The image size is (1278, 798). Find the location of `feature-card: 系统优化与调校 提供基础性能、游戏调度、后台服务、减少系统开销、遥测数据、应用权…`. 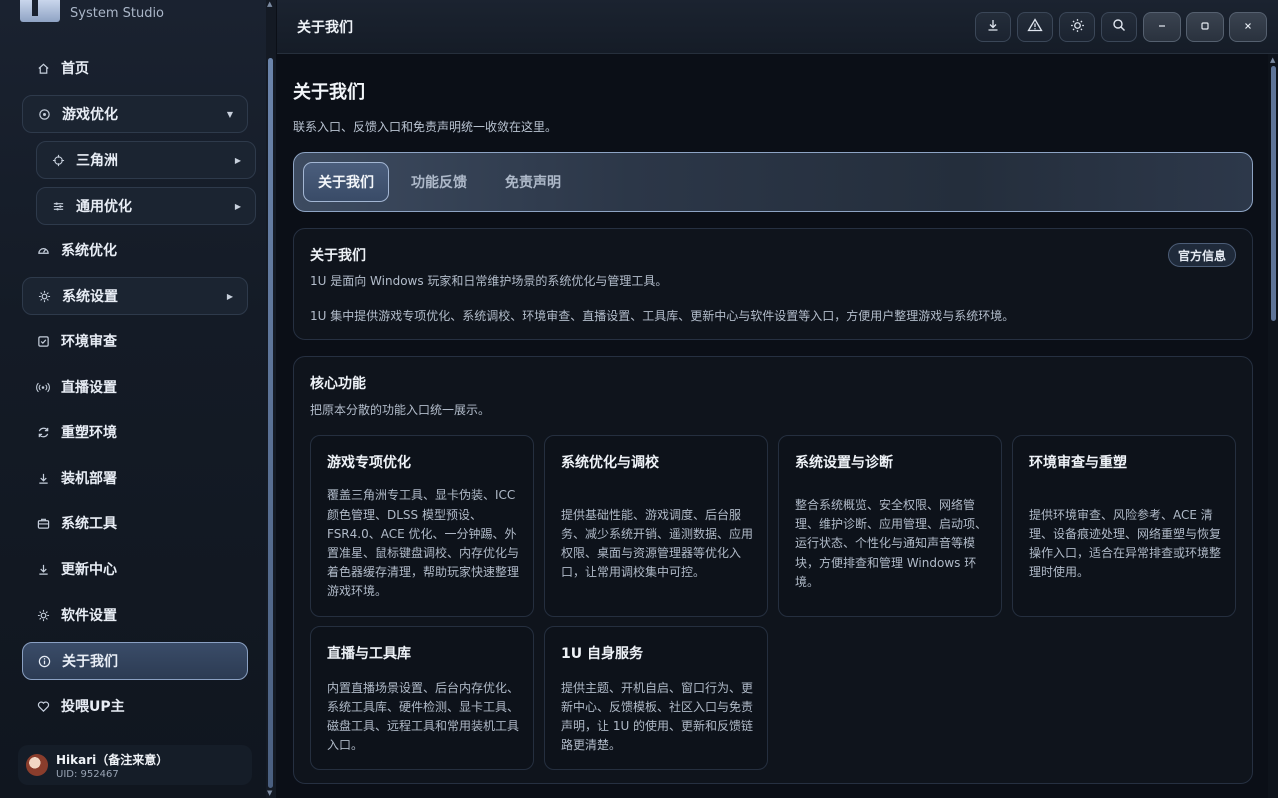

feature-card: 系统优化与调校 提供基础性能、游戏调度、后台服务、减少系统开销、遥测数据、应用权… is located at coordinates (656, 526).